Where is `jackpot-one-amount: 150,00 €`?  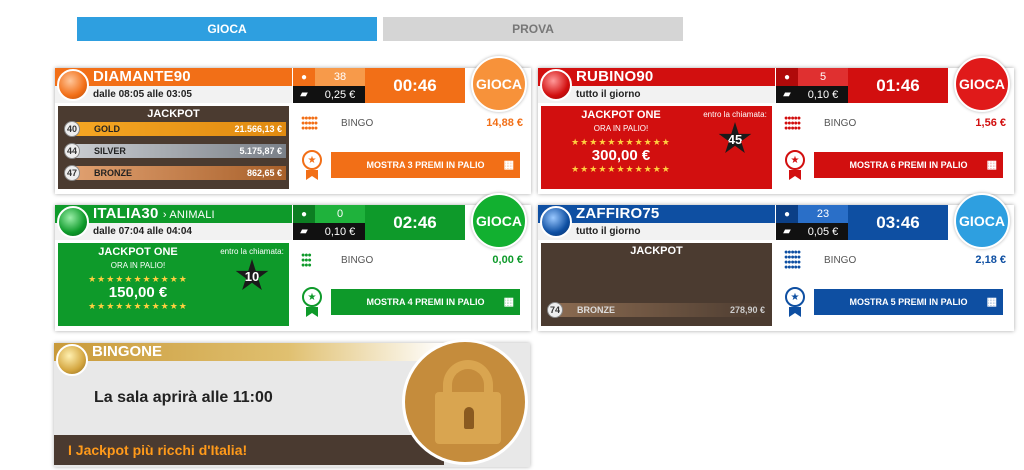
jackpot-one-amount: 150,00 € is located at coordinates (138, 292).